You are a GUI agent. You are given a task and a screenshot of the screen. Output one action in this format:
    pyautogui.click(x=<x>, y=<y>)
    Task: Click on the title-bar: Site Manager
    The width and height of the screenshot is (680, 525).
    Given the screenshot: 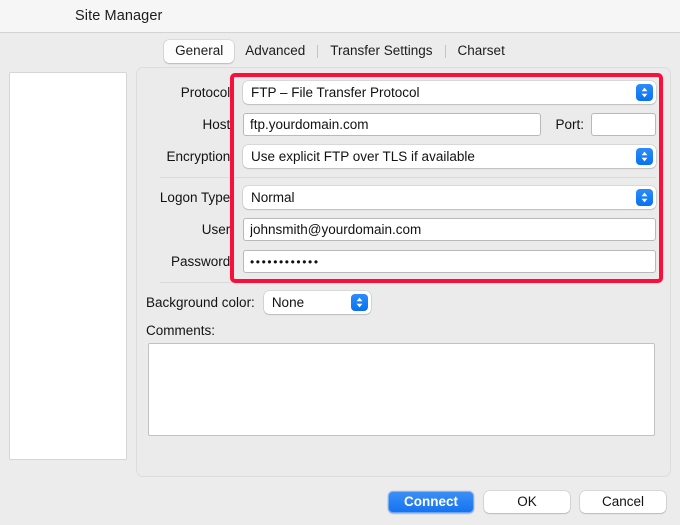 What is the action you would take?
    pyautogui.click(x=340, y=16)
    